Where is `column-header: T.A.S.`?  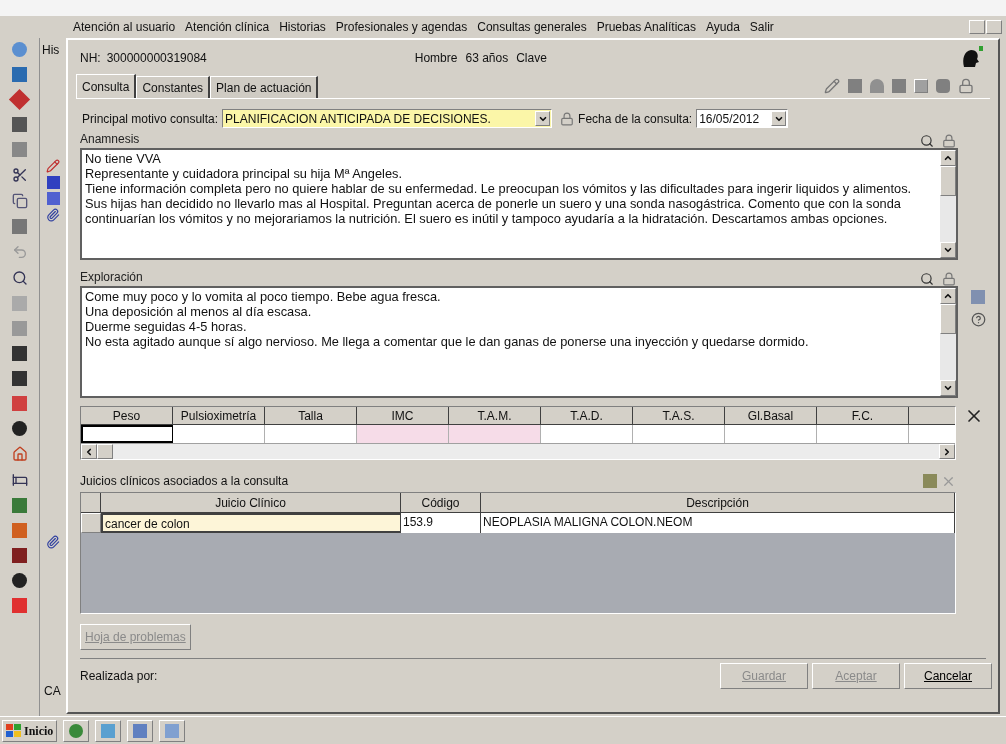 column-header: T.A.S. is located at coordinates (679, 416).